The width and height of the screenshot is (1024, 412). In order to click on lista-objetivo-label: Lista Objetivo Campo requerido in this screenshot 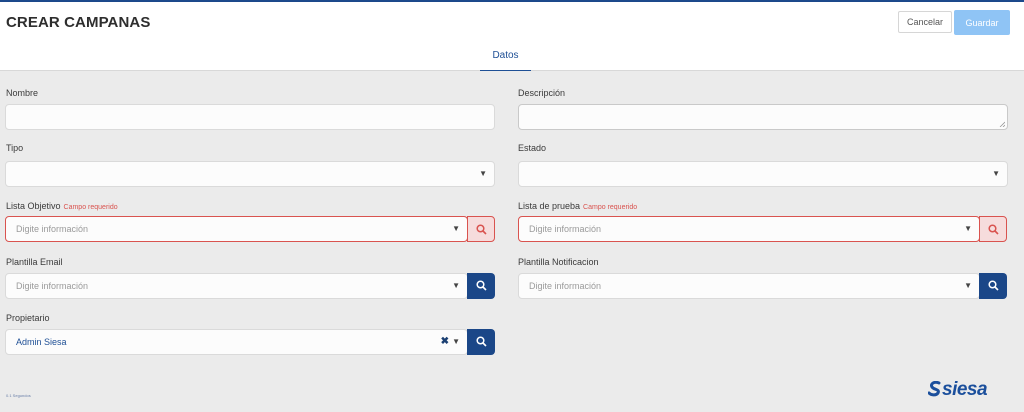, I will do `click(62, 206)`.